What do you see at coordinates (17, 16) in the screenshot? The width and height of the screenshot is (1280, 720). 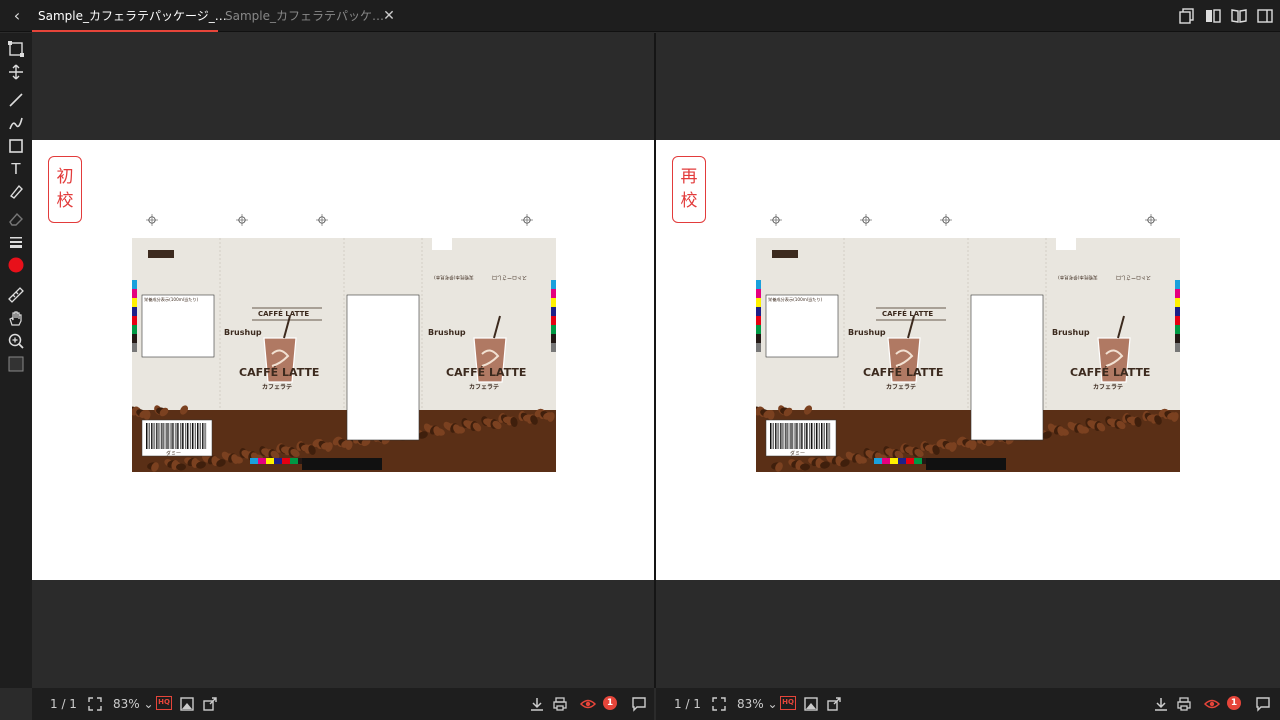 I see `back-icon: ‹` at bounding box center [17, 16].